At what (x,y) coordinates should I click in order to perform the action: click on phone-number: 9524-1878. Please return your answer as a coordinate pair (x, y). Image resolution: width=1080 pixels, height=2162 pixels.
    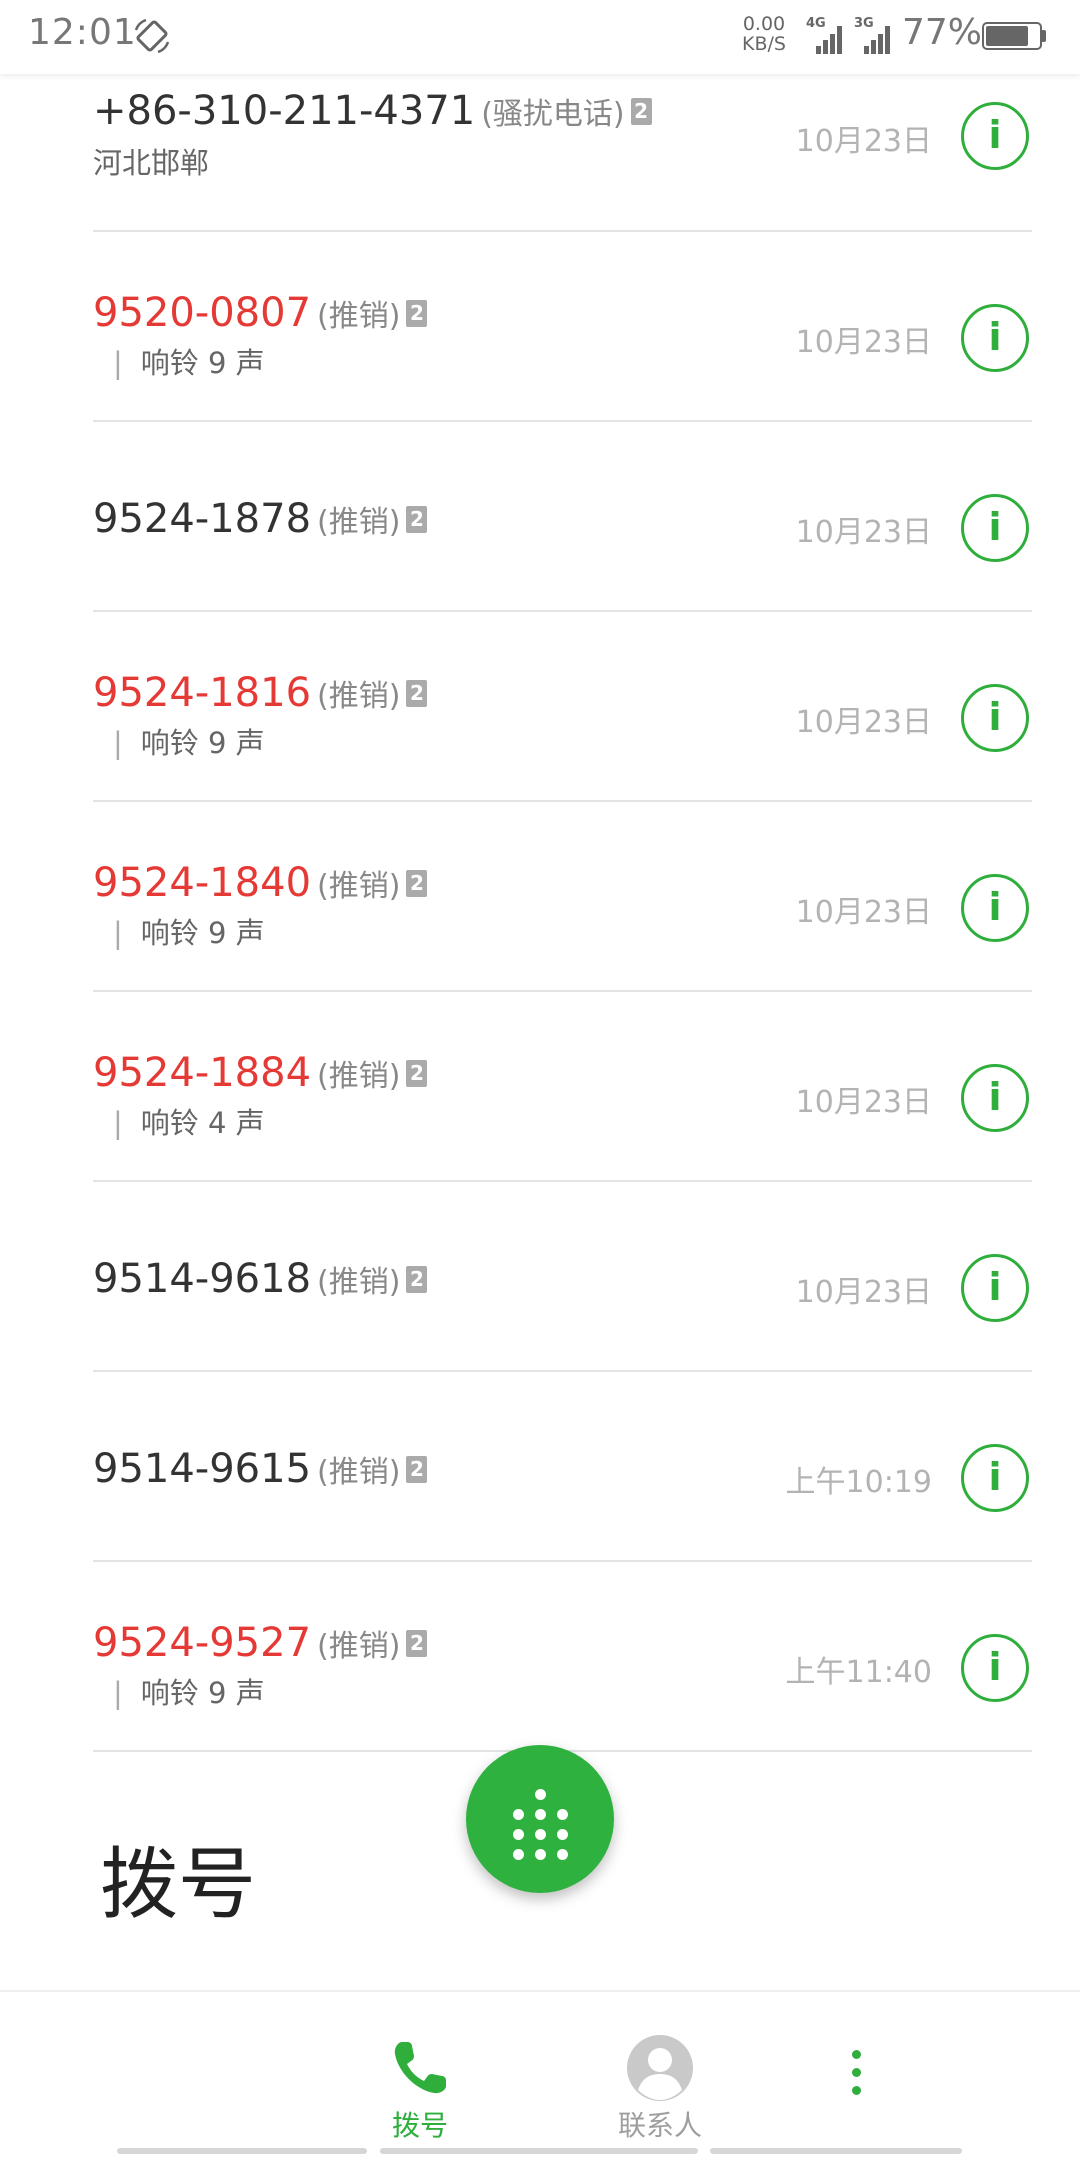
    Looking at the image, I should click on (202, 519).